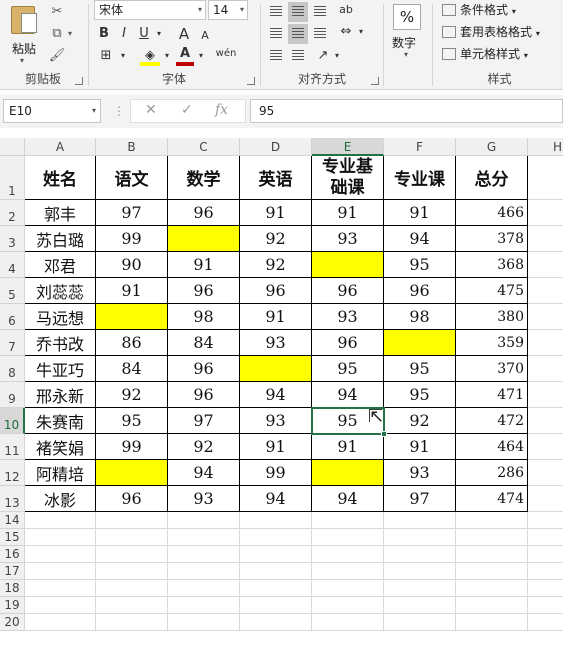 The width and height of the screenshot is (563, 649). What do you see at coordinates (420, 265) in the screenshot?
I see `cell-f4: 95` at bounding box center [420, 265].